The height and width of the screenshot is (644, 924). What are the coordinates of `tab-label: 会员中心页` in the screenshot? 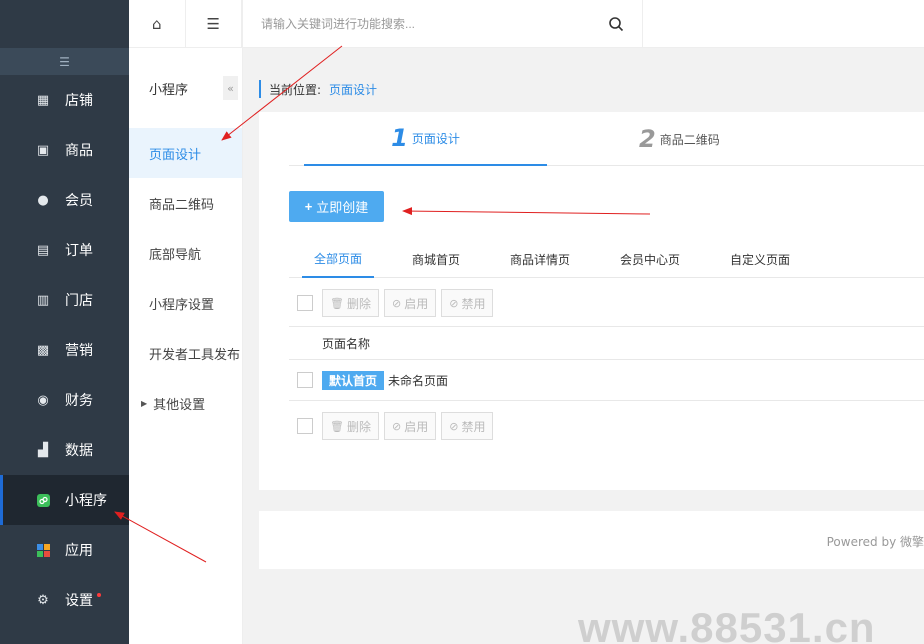 It's located at (650, 260).